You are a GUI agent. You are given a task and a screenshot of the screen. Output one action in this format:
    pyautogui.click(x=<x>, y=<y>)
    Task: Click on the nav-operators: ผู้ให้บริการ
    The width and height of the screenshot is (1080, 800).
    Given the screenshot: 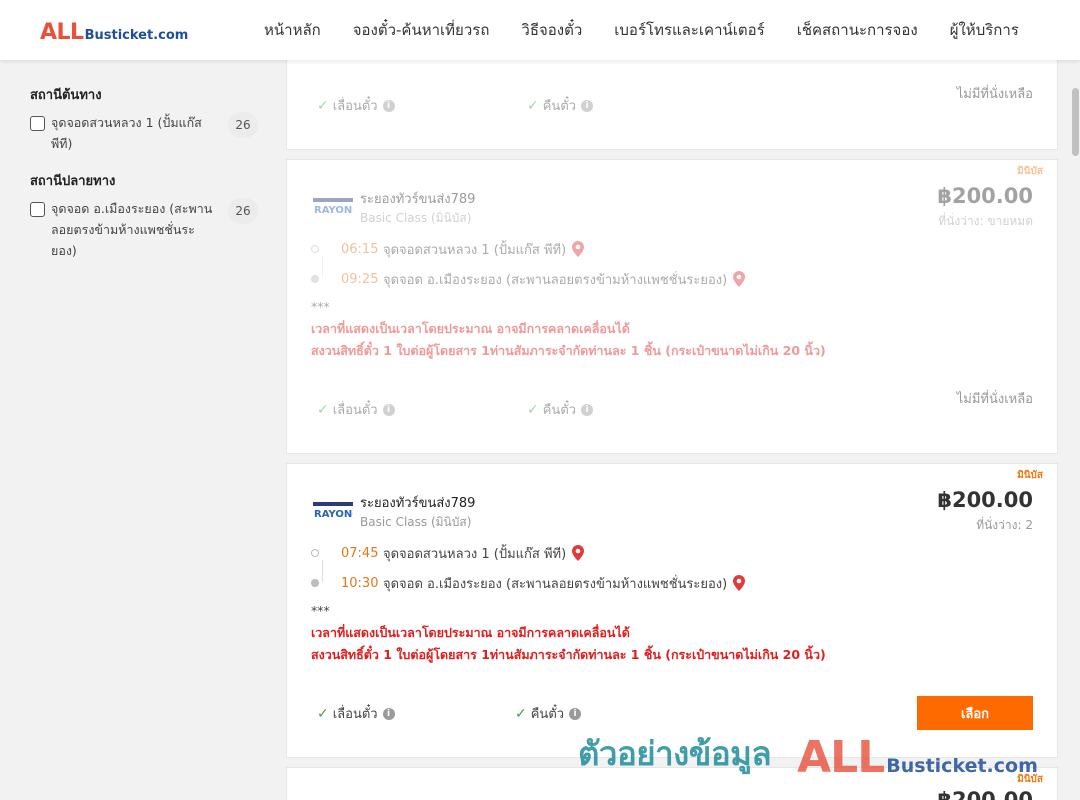 What is the action you would take?
    pyautogui.click(x=984, y=30)
    